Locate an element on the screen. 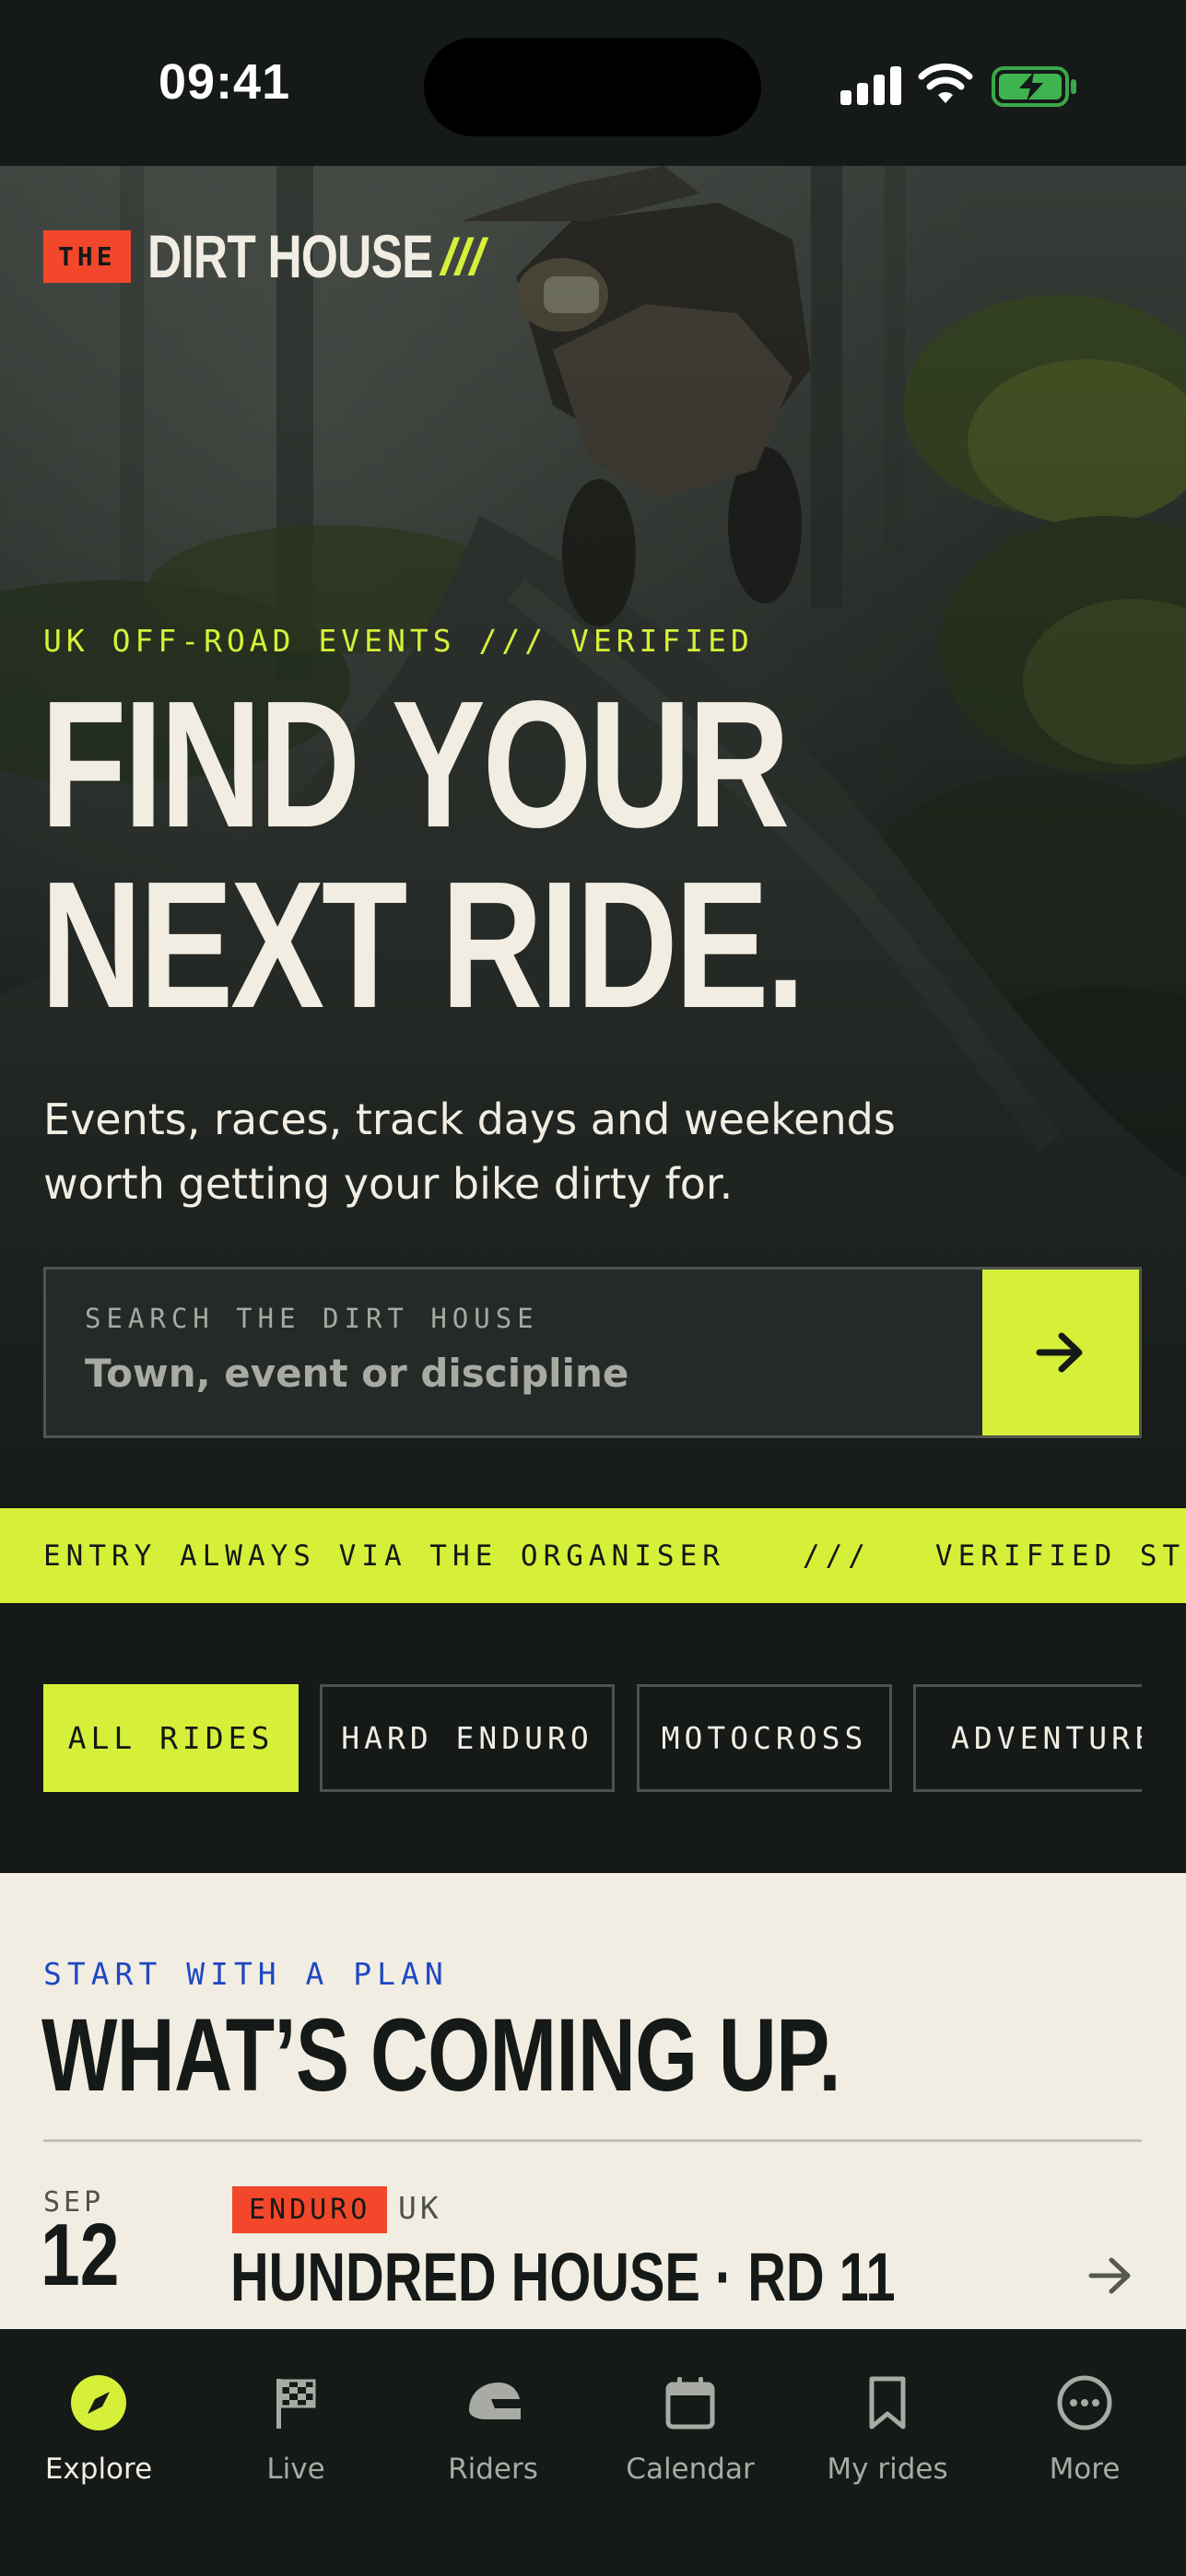 The height and width of the screenshot is (2576, 1186). more-icon is located at coordinates (1084, 2402).